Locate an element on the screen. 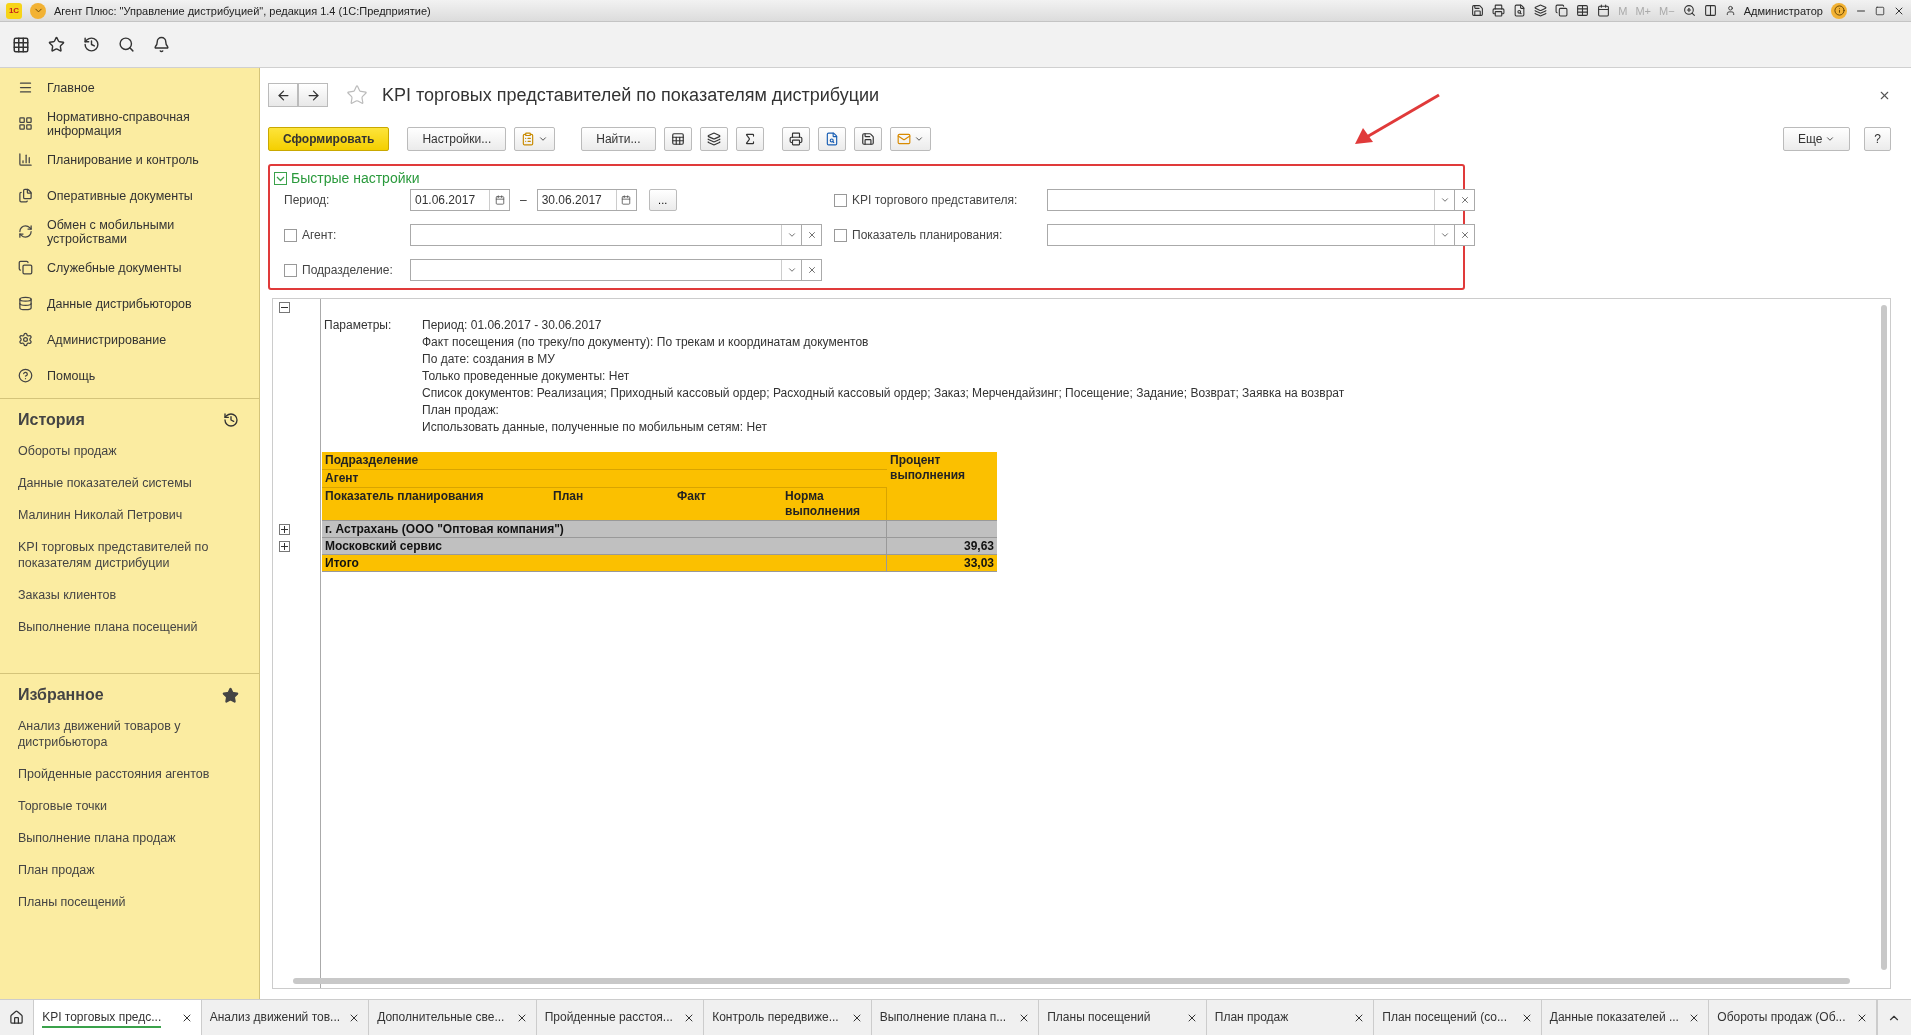  parameter-line: Факт посещения (по треку/по документу): По трекам и координатам документов is located at coordinates (646, 342).